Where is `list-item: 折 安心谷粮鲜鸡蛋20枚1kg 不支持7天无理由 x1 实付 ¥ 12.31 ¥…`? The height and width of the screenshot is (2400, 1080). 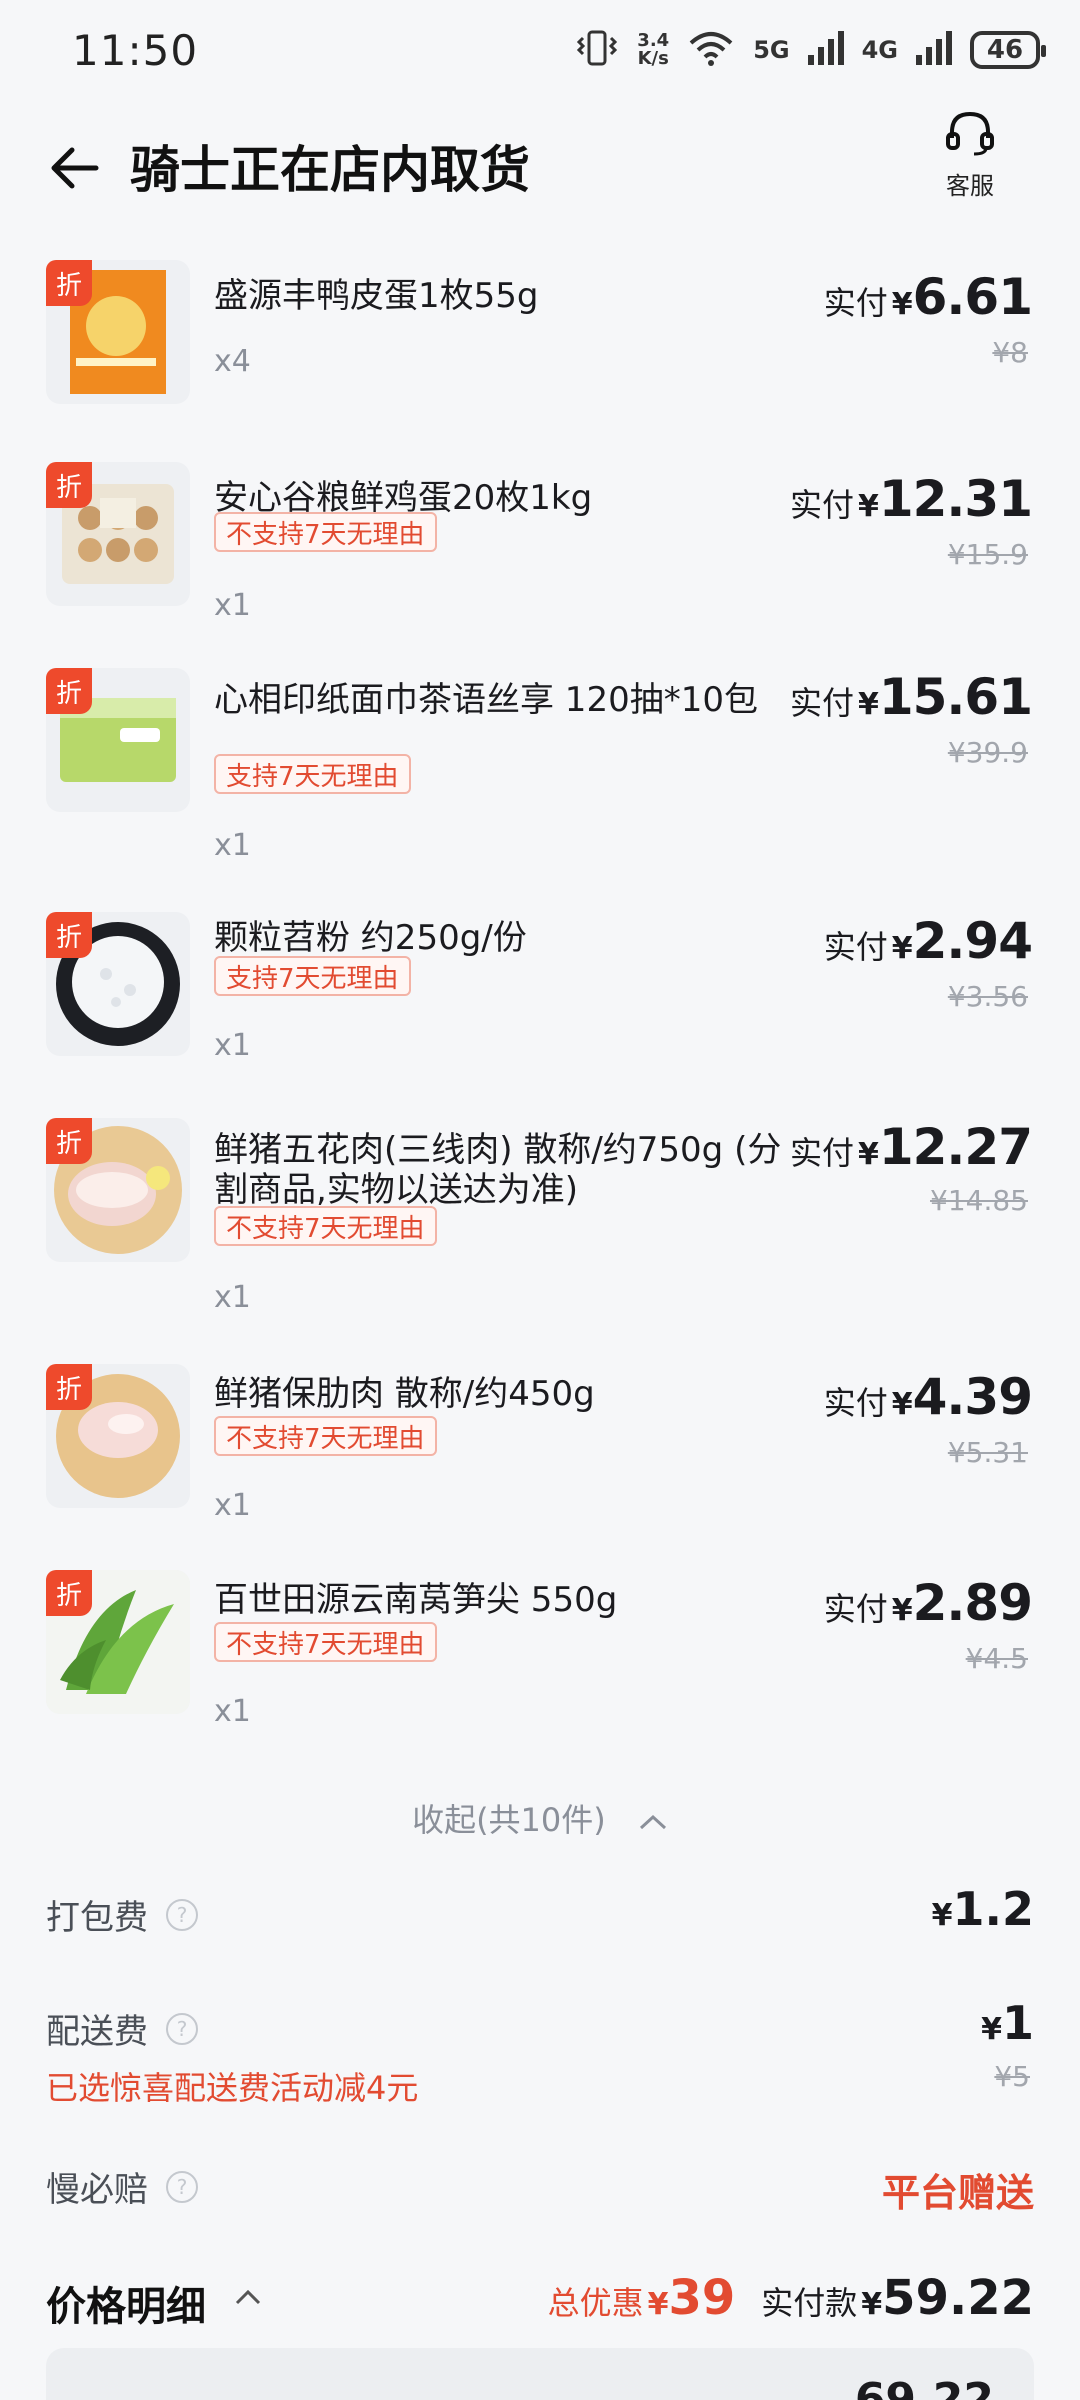
list-item: 折 安心谷粮鲜鸡蛋20枚1kg 不支持7天无理由 x1 实付 ¥ 12.31 ¥… is located at coordinates (540, 552).